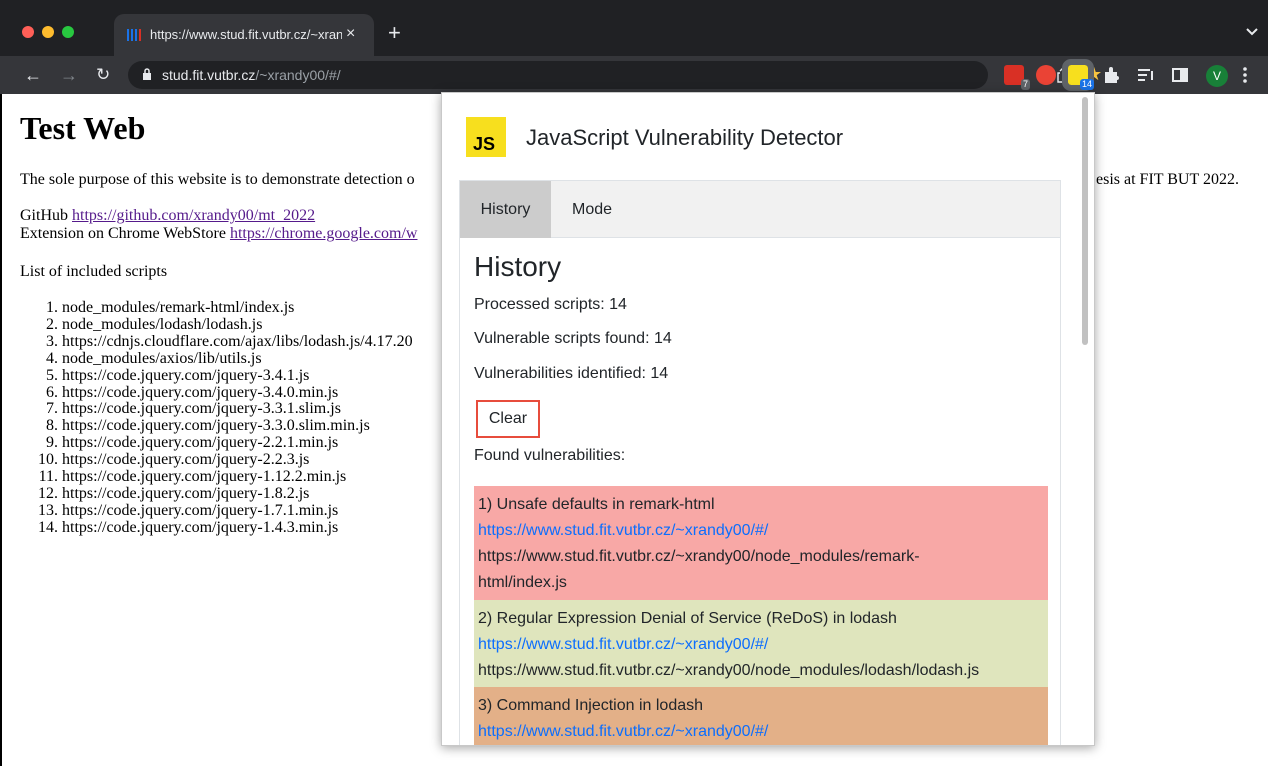 The height and width of the screenshot is (766, 1268). Describe the element at coordinates (1146, 75) in the screenshot. I see `reading-list-icon` at that location.